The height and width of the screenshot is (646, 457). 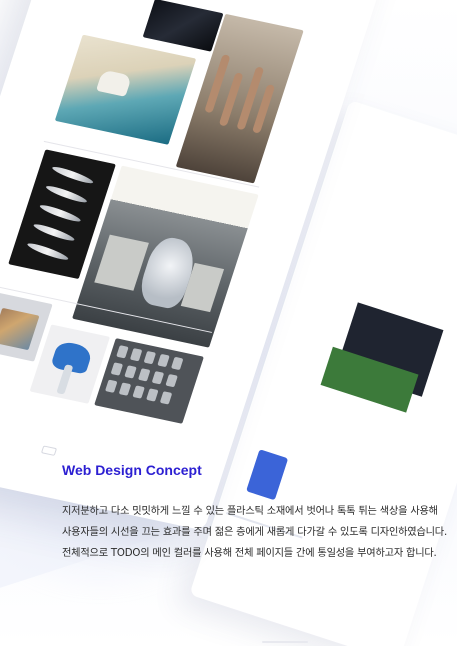 What do you see at coordinates (49, 450) in the screenshot?
I see `pagination-button` at bounding box center [49, 450].